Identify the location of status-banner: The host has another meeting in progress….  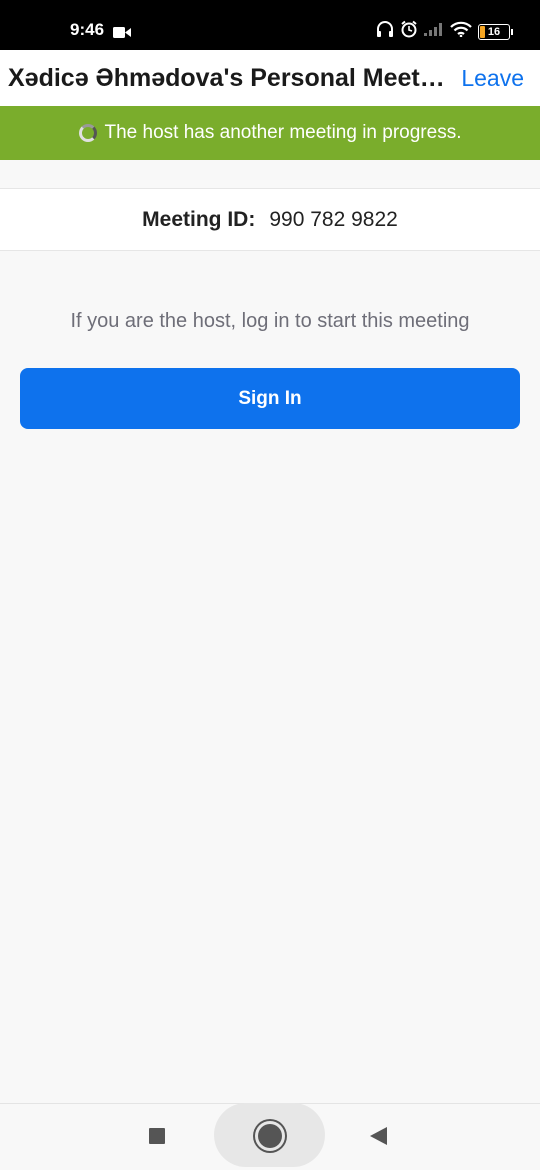
(270, 133).